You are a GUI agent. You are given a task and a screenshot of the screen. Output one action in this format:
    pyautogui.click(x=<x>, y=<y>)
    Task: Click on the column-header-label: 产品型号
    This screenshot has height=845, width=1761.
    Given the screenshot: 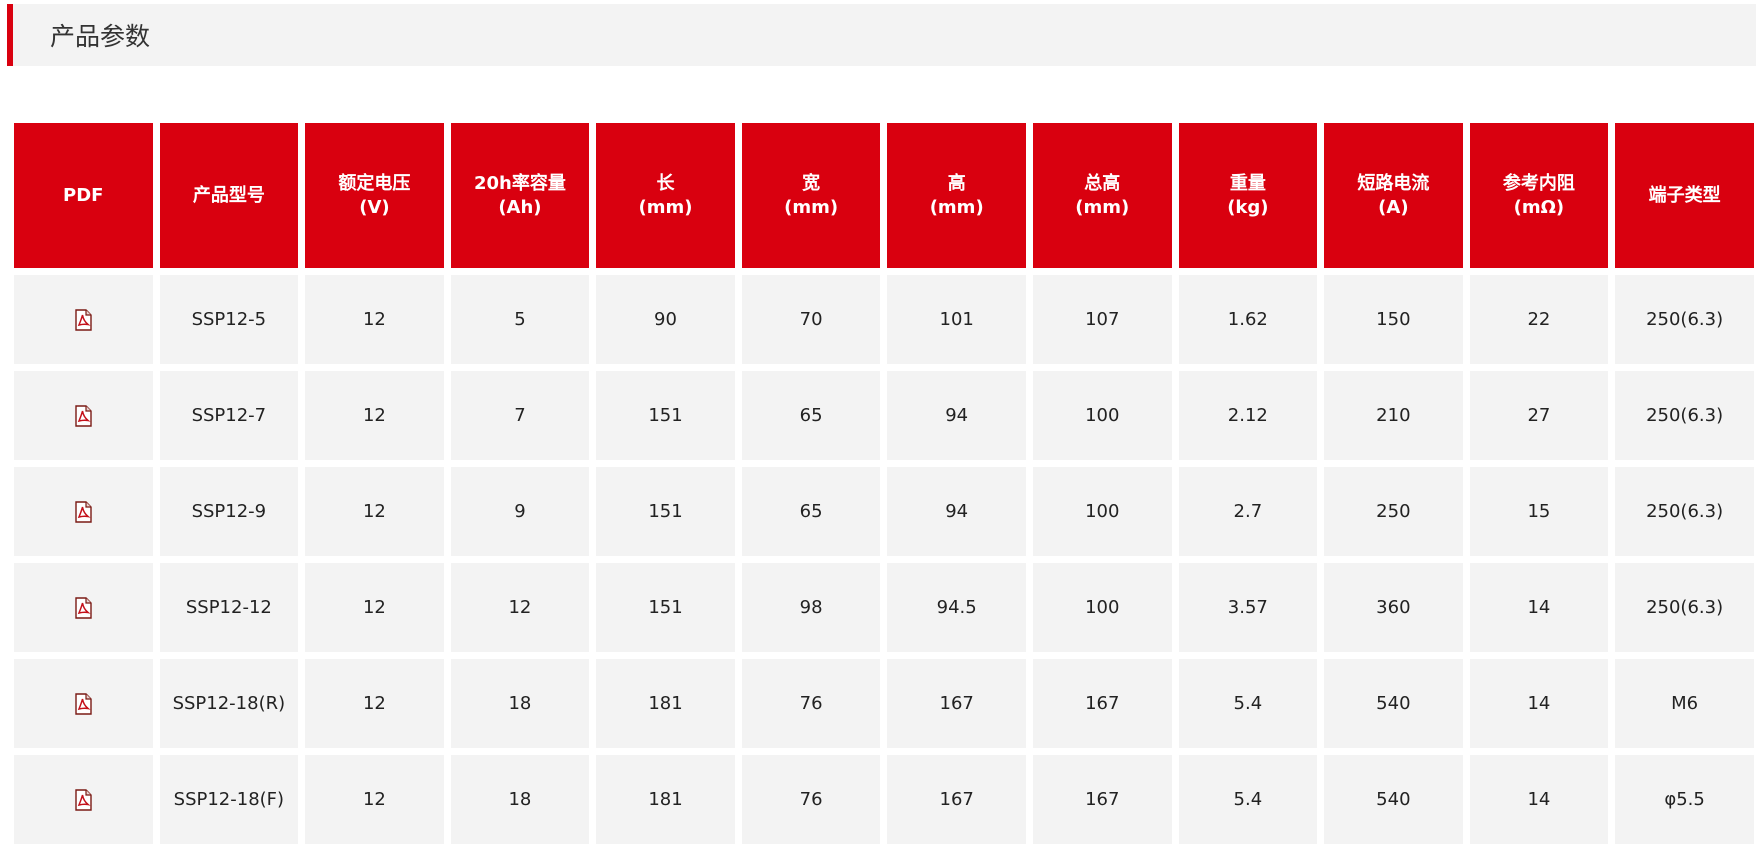 What is the action you would take?
    pyautogui.click(x=228, y=195)
    